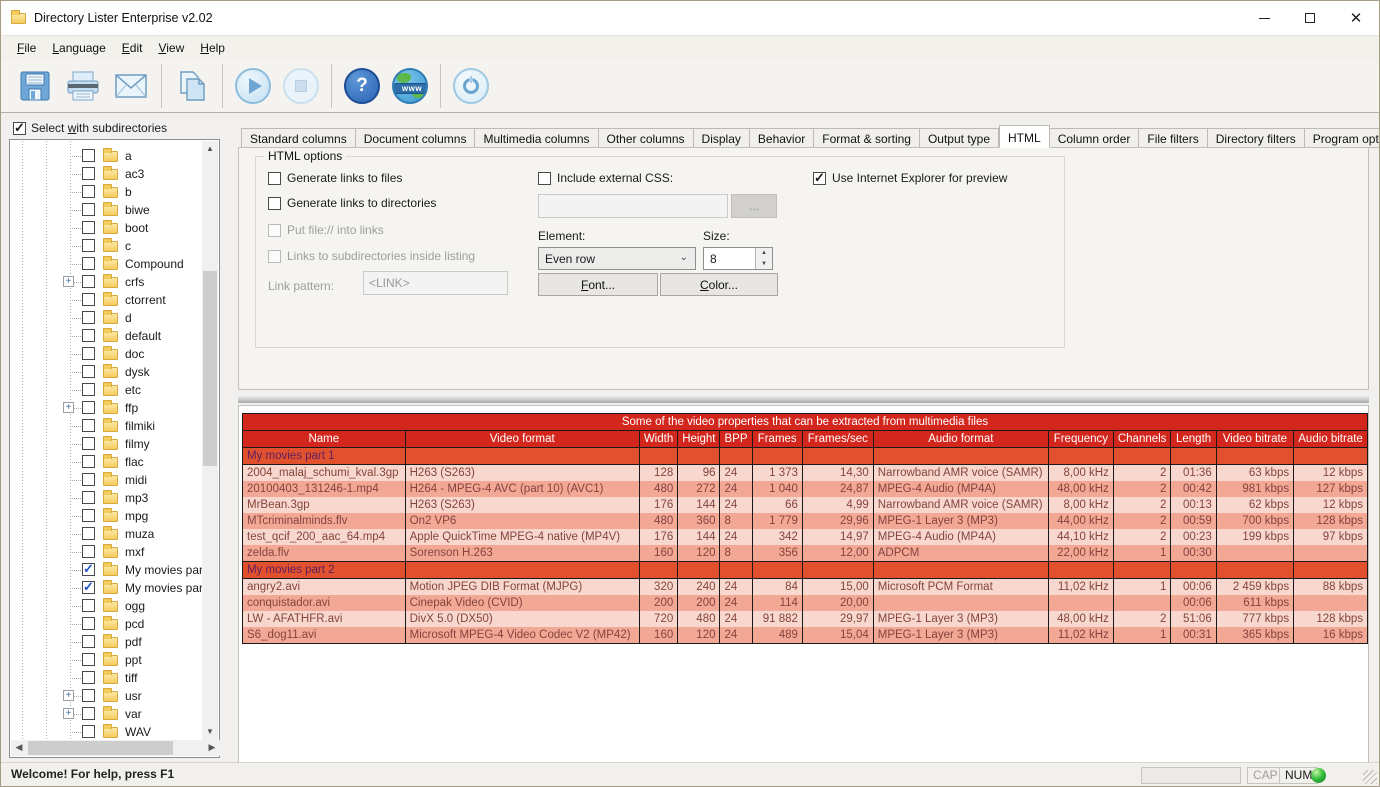 The height and width of the screenshot is (787, 1380). What do you see at coordinates (134, 354) in the screenshot?
I see `tree-item-label: doc` at bounding box center [134, 354].